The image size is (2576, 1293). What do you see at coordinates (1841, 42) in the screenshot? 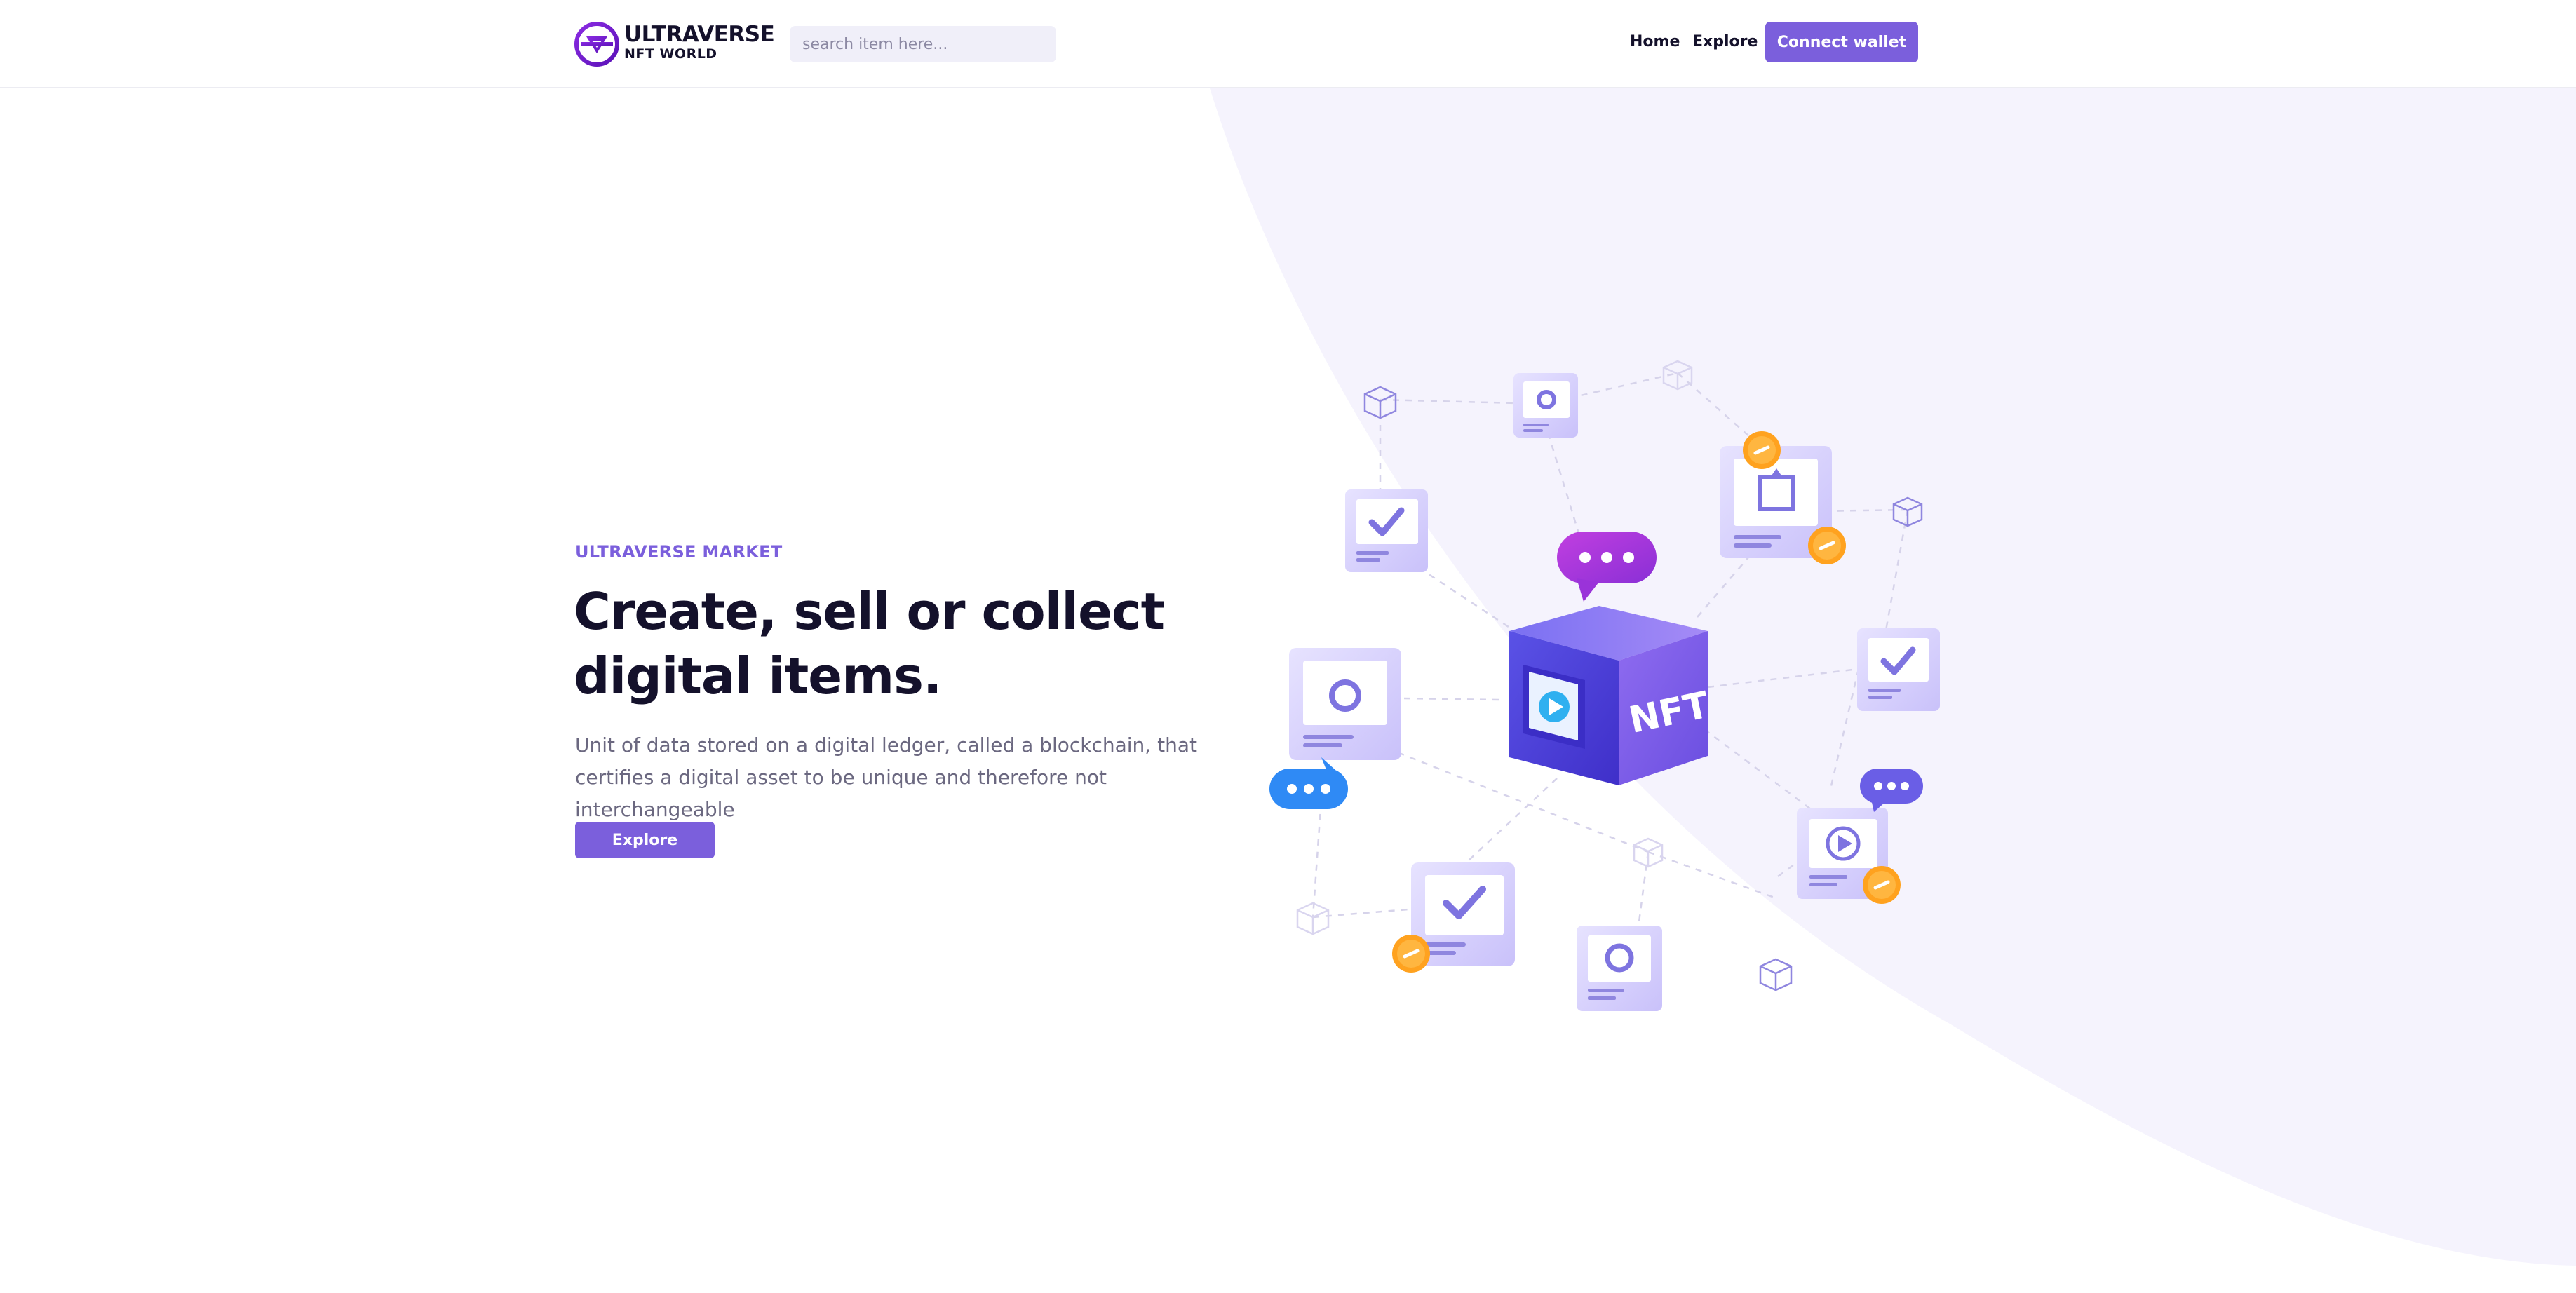
I see `connect-wallet-button: Connect wallet` at bounding box center [1841, 42].